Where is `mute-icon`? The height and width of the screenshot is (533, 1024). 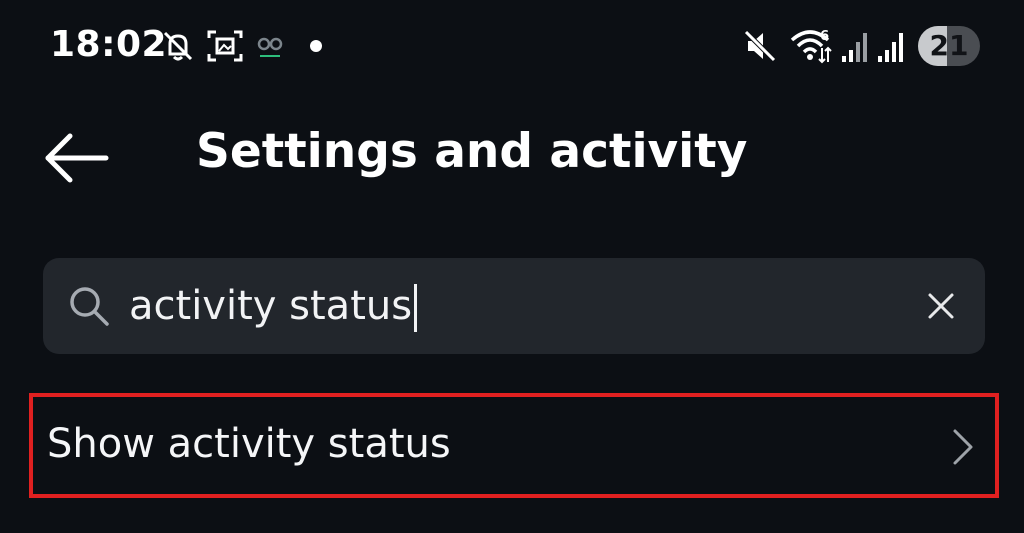 mute-icon is located at coordinates (760, 46).